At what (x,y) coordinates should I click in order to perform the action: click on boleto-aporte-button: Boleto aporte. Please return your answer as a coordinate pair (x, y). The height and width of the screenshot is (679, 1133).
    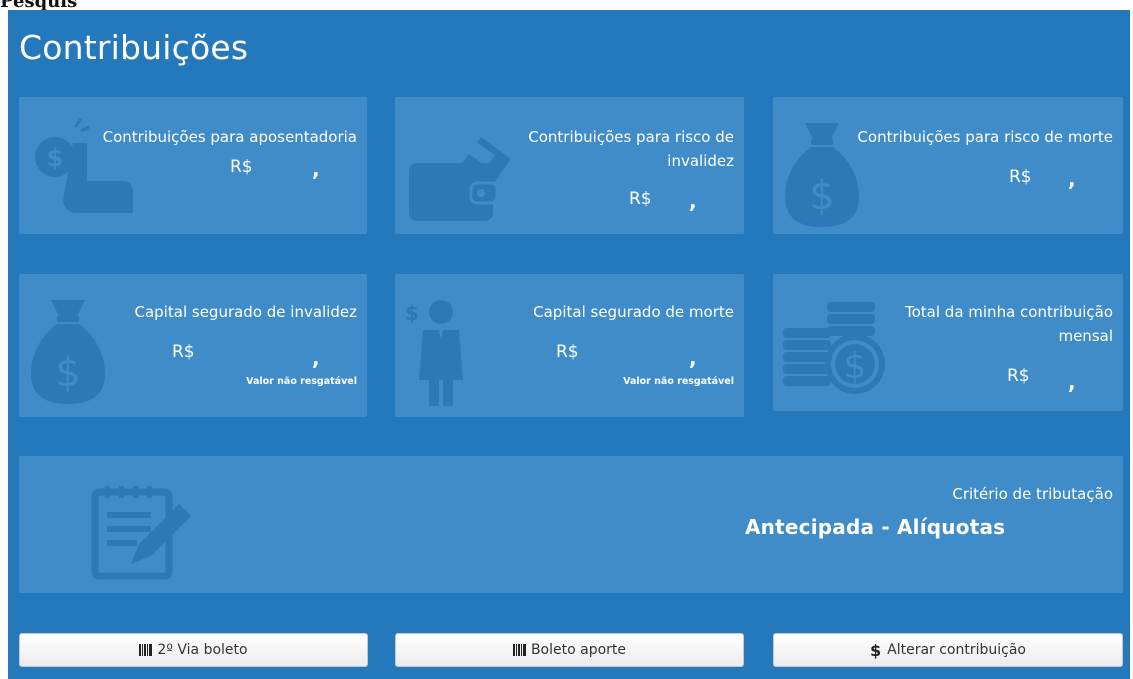
    Looking at the image, I should click on (569, 650).